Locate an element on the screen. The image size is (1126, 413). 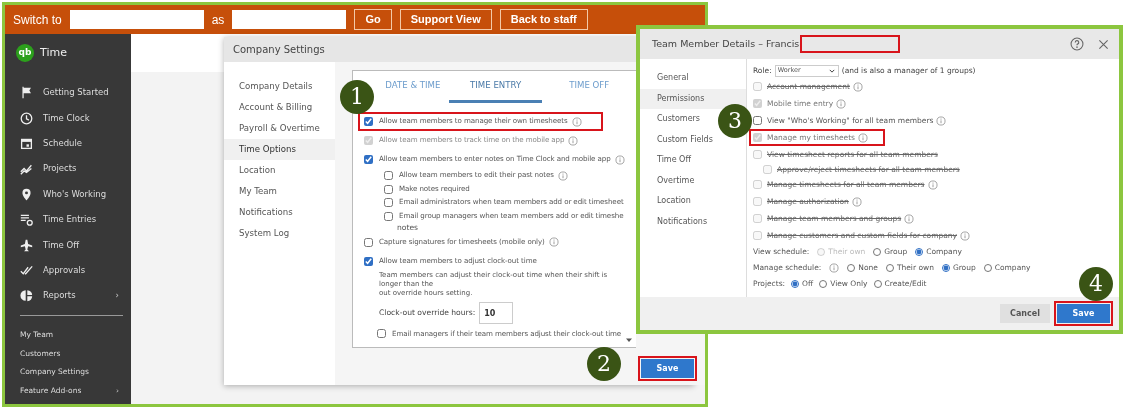
flag-icon is located at coordinates (26, 93).